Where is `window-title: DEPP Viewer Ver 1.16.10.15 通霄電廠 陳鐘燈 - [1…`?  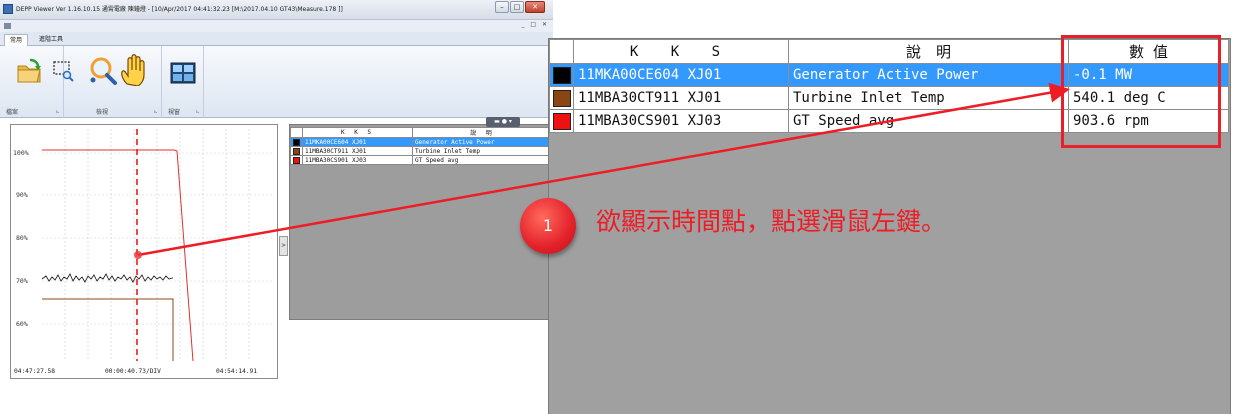 window-title: DEPP Viewer Ver 1.16.10.15 通霄電廠 陳鐘燈 - [1… is located at coordinates (179, 9).